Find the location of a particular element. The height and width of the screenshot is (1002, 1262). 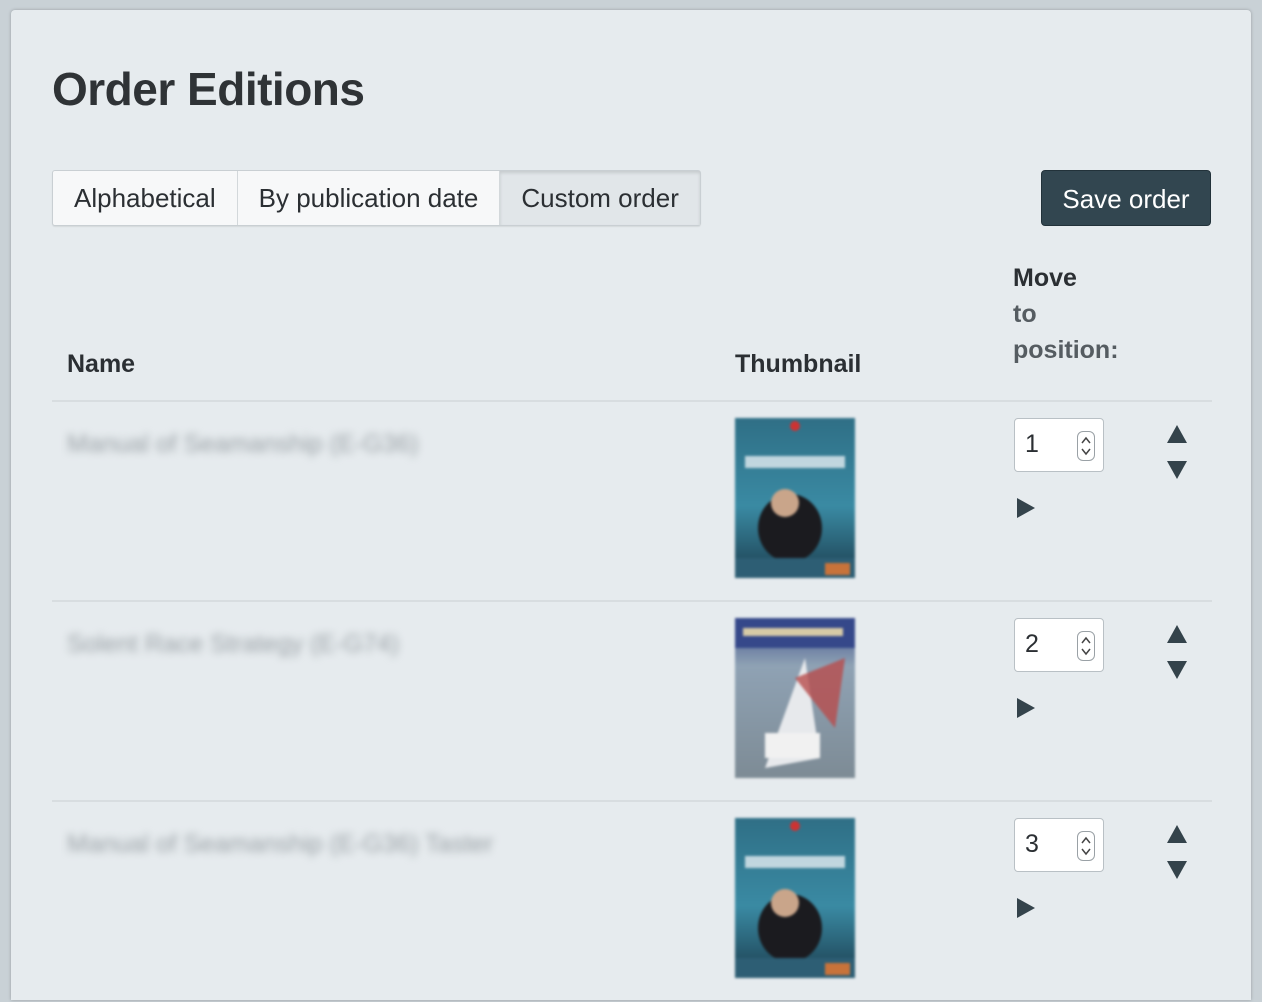

edition-name: Manual of Seamanship (E-G36) is located at coordinates (243, 444).